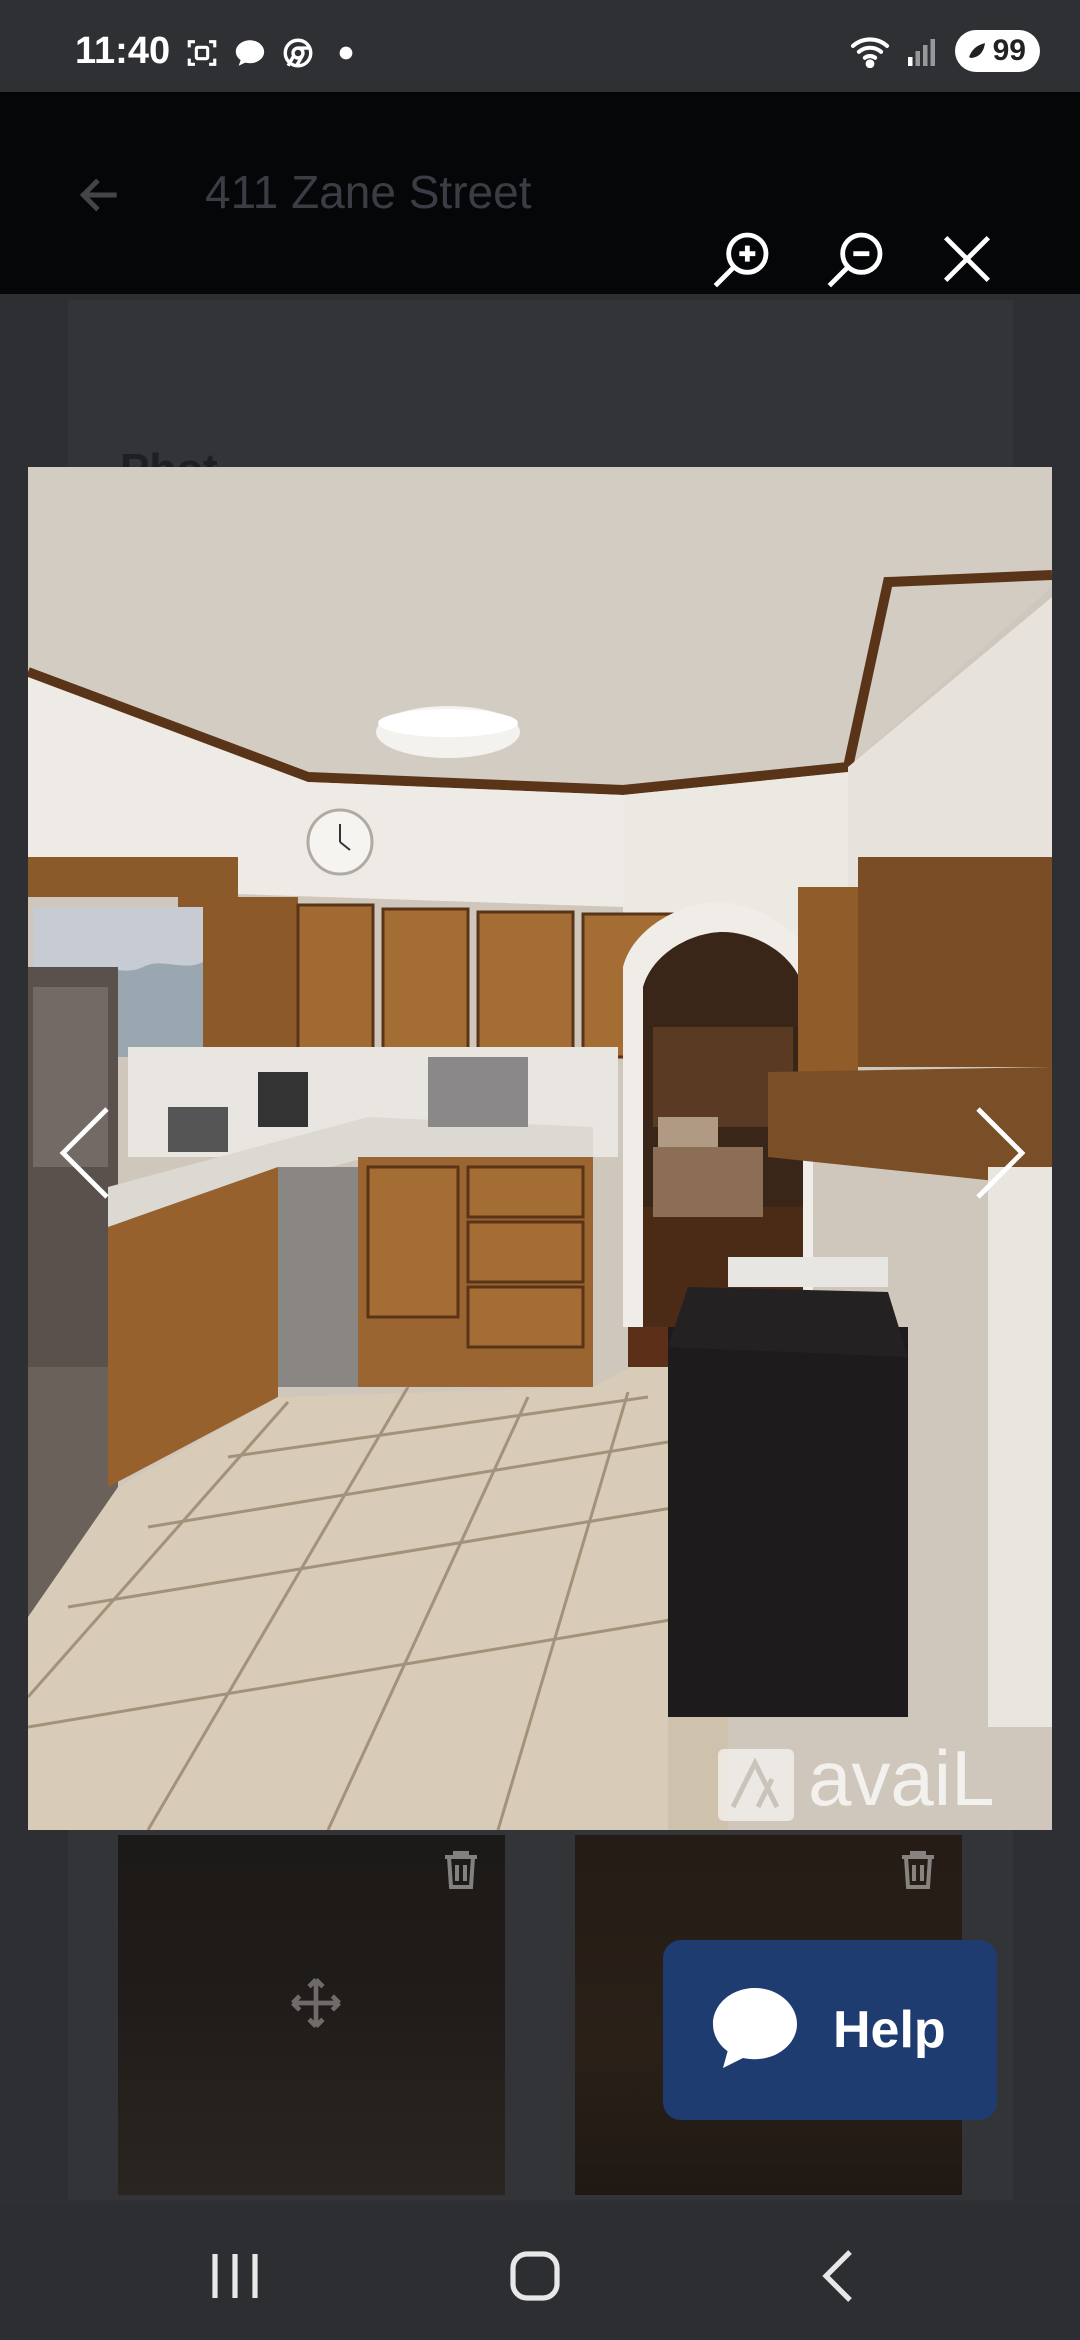 This screenshot has height=2340, width=1080. I want to click on notification-icons, so click(274, 53).